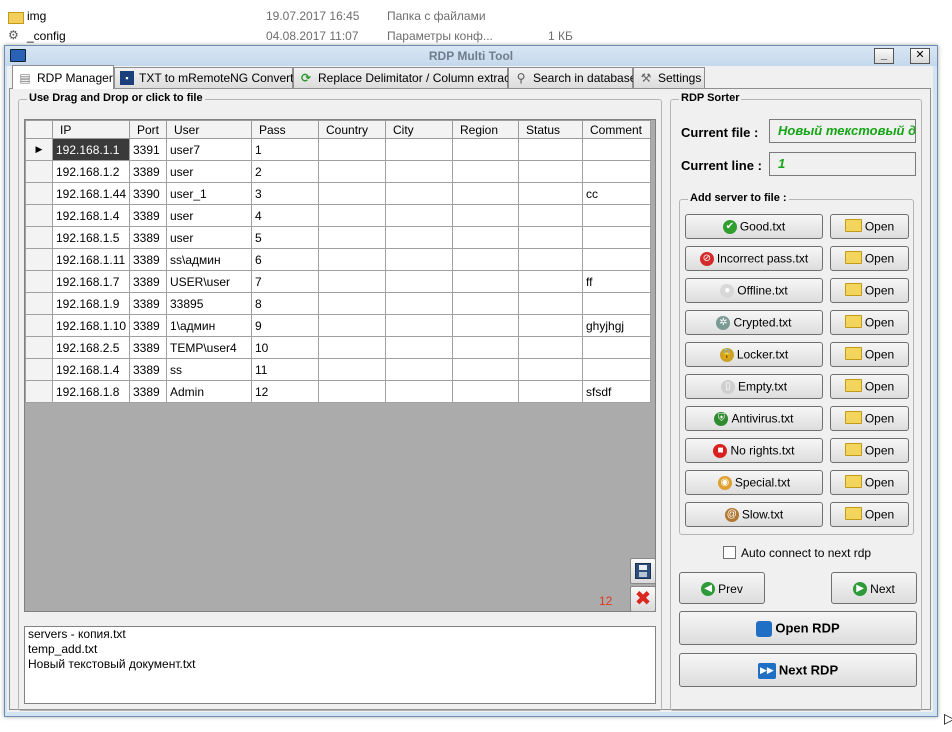 This screenshot has height=732, width=952. What do you see at coordinates (209, 77) in the screenshot?
I see `tab-txt-converter: ▪ TXT to mRemoteNG Converter` at bounding box center [209, 77].